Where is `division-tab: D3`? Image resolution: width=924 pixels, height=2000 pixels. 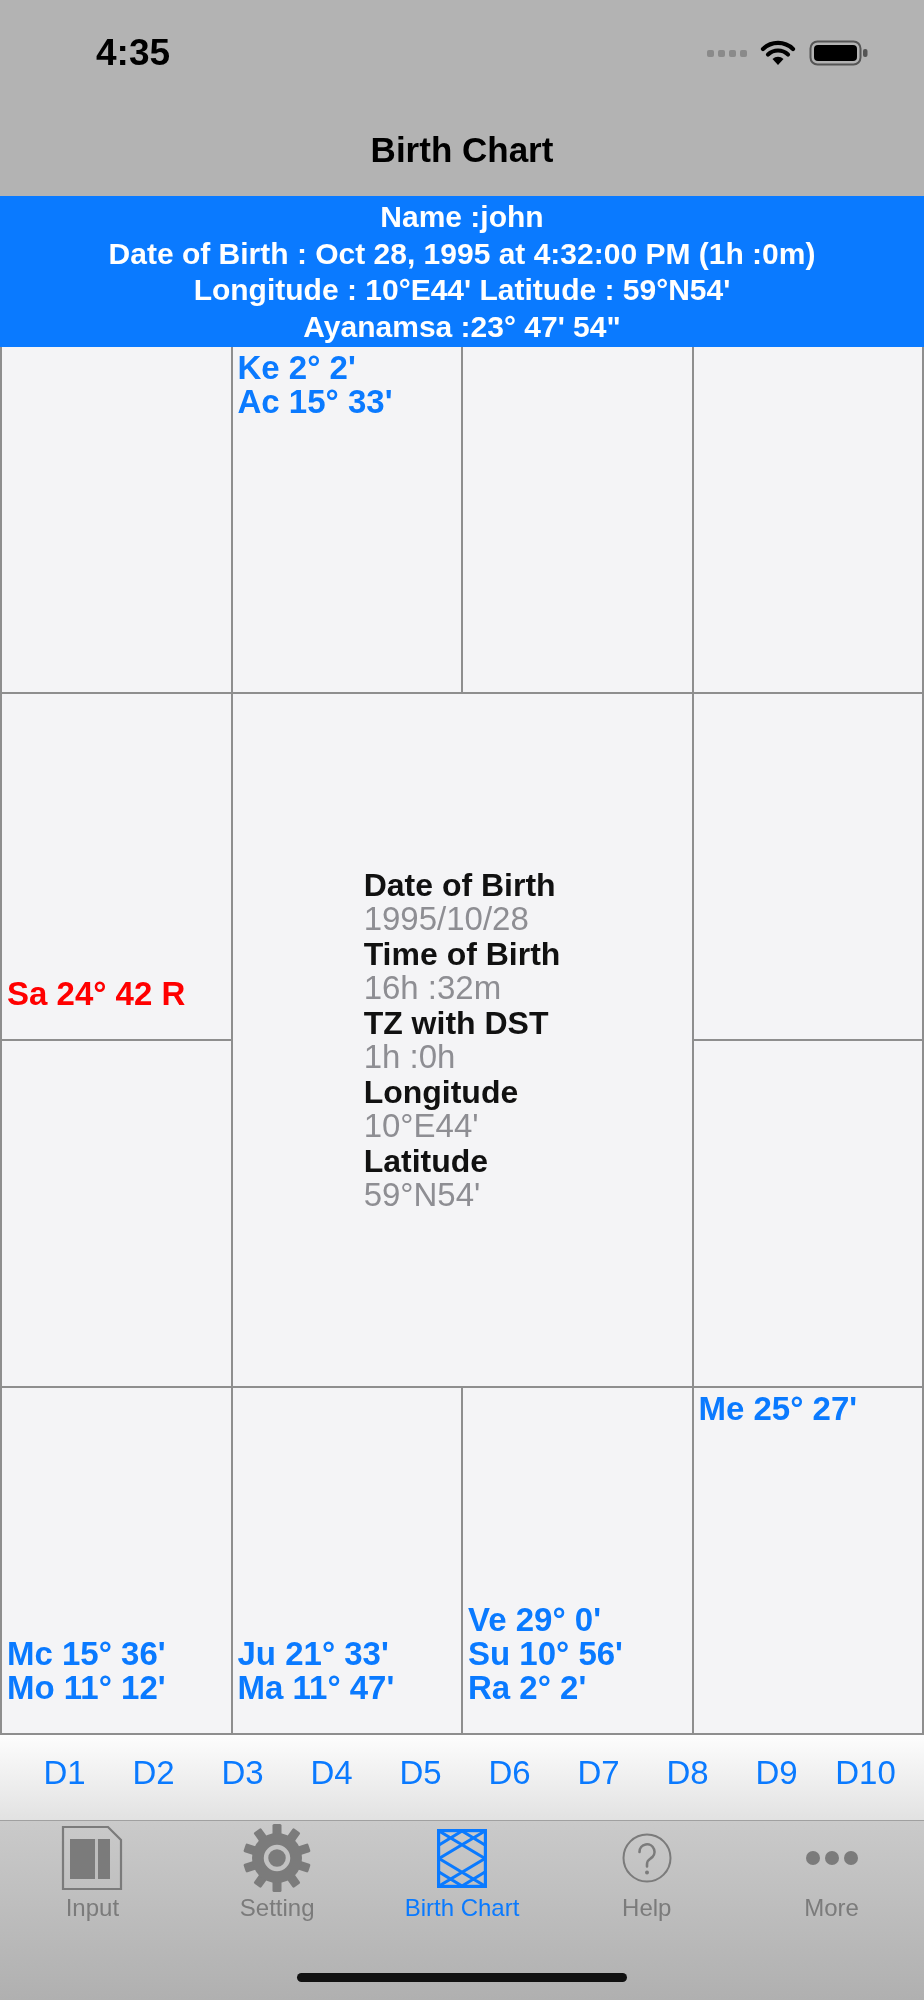
division-tab: D3 is located at coordinates (242, 1772).